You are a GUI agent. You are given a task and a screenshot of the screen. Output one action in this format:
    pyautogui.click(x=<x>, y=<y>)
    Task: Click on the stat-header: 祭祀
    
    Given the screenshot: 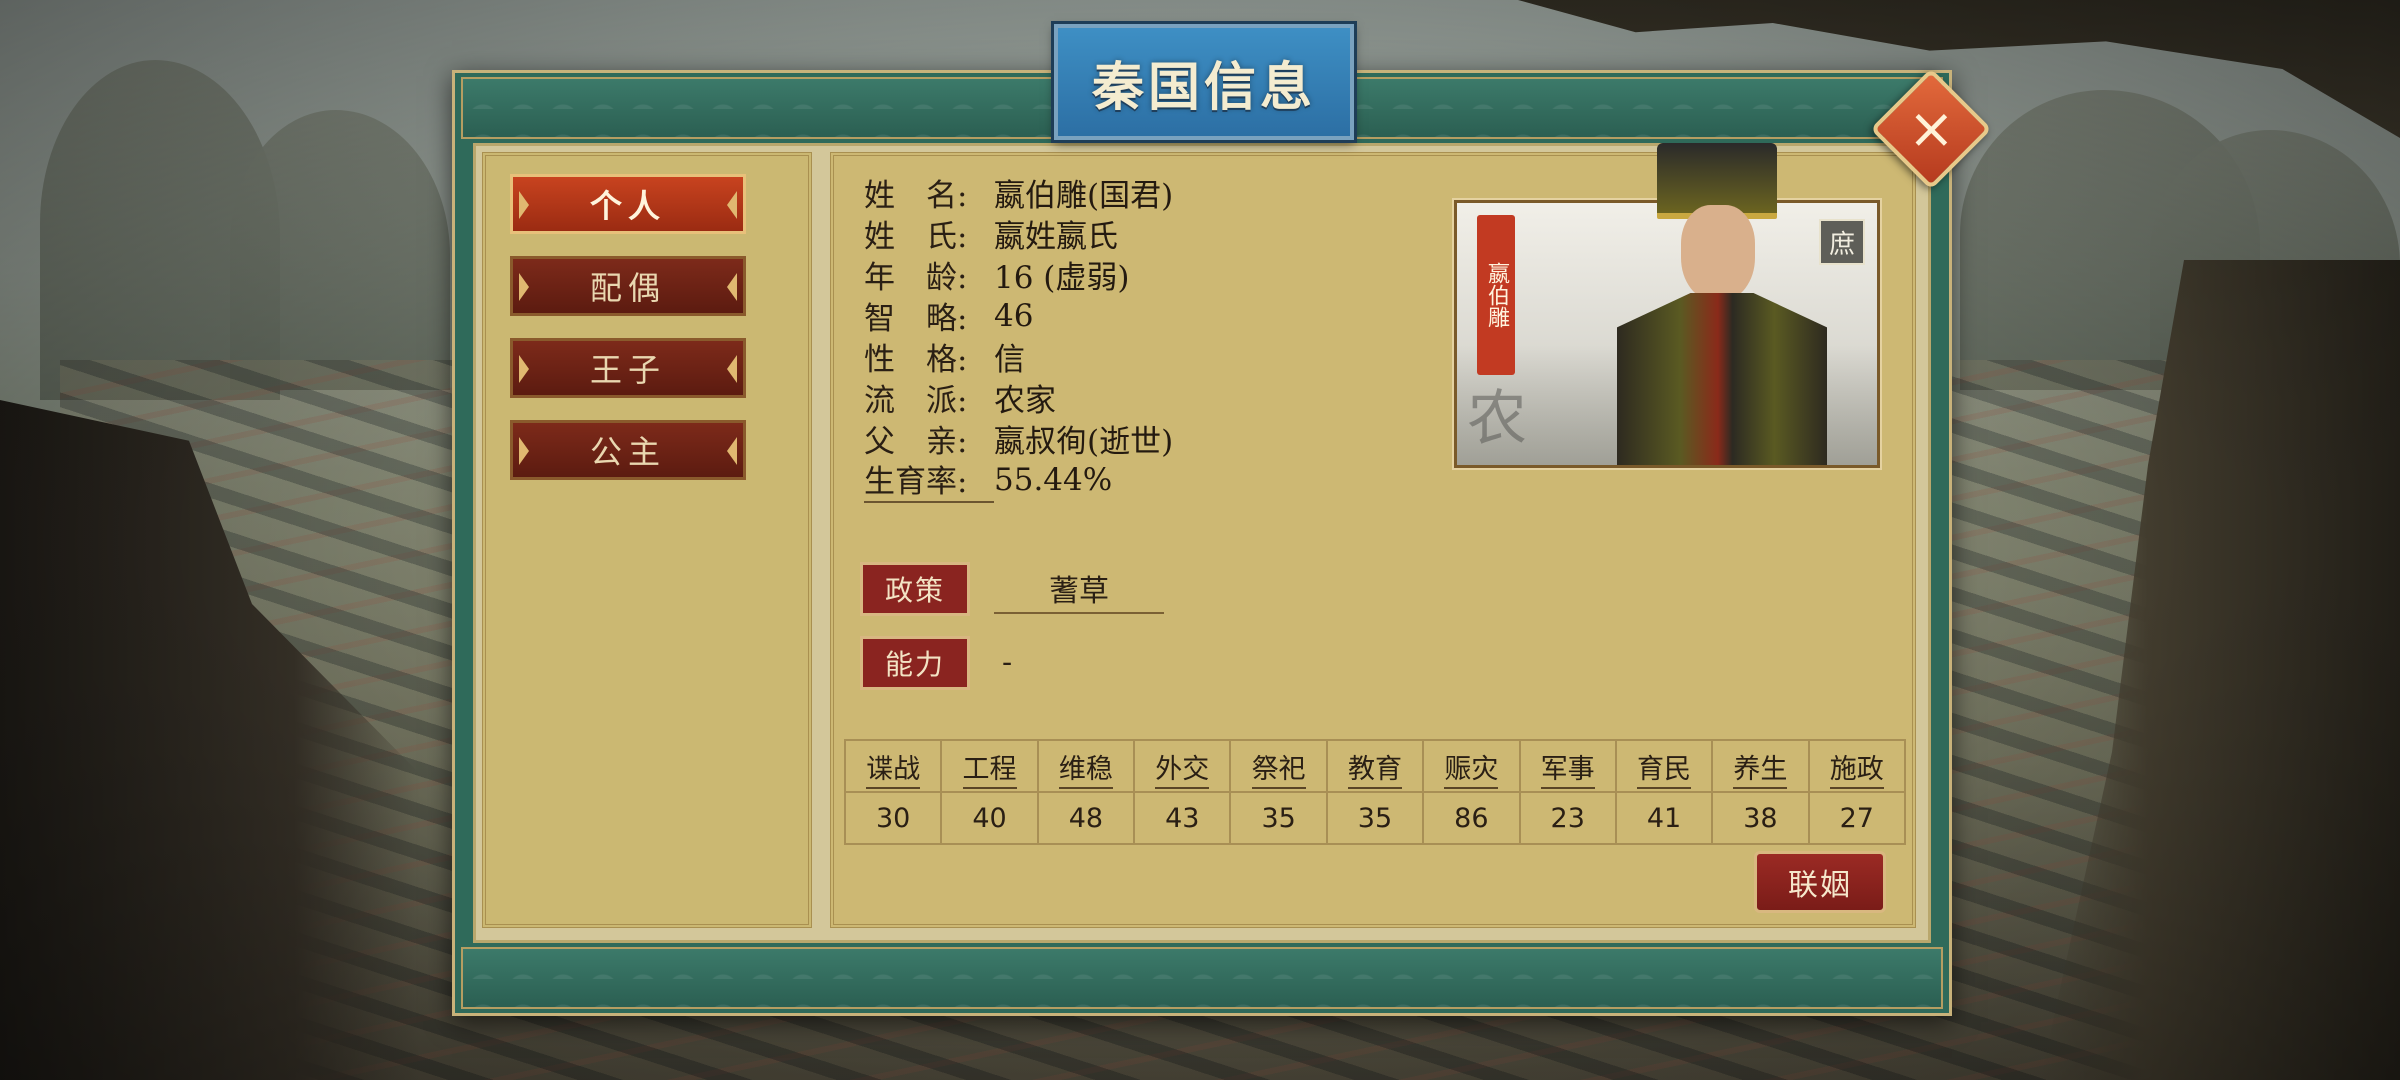 What is the action you would take?
    pyautogui.click(x=1278, y=771)
    